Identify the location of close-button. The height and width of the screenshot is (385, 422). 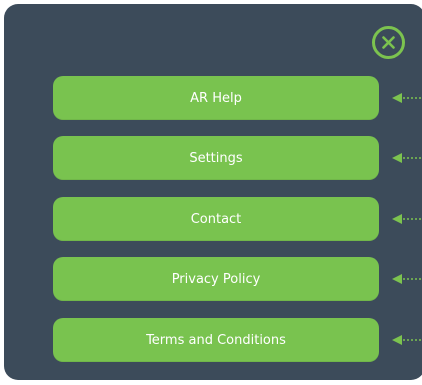
(388, 42).